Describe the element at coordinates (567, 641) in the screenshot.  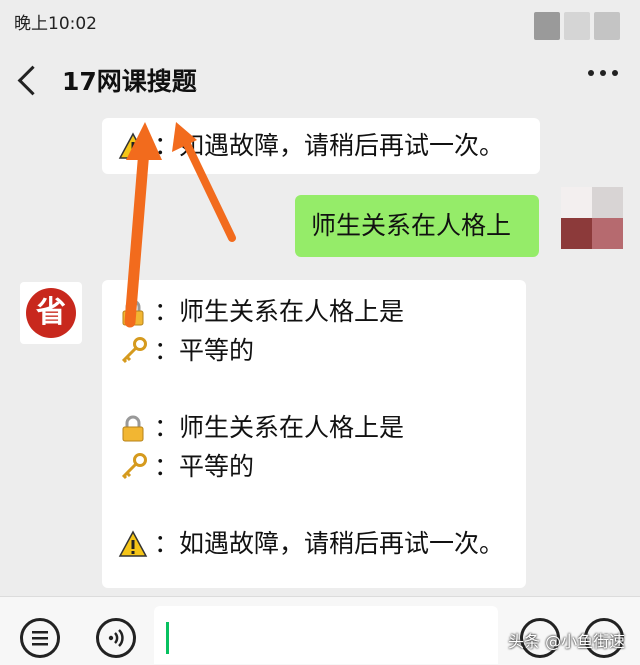
I see `watermark: 头条 @小鱼街速` at that location.